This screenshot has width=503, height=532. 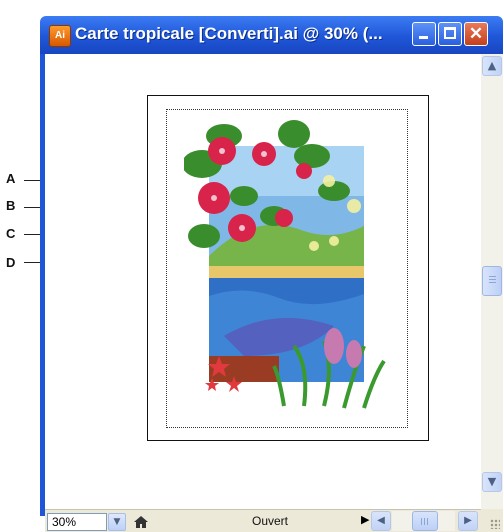 What do you see at coordinates (141, 522) in the screenshot?
I see `home-icon` at bounding box center [141, 522].